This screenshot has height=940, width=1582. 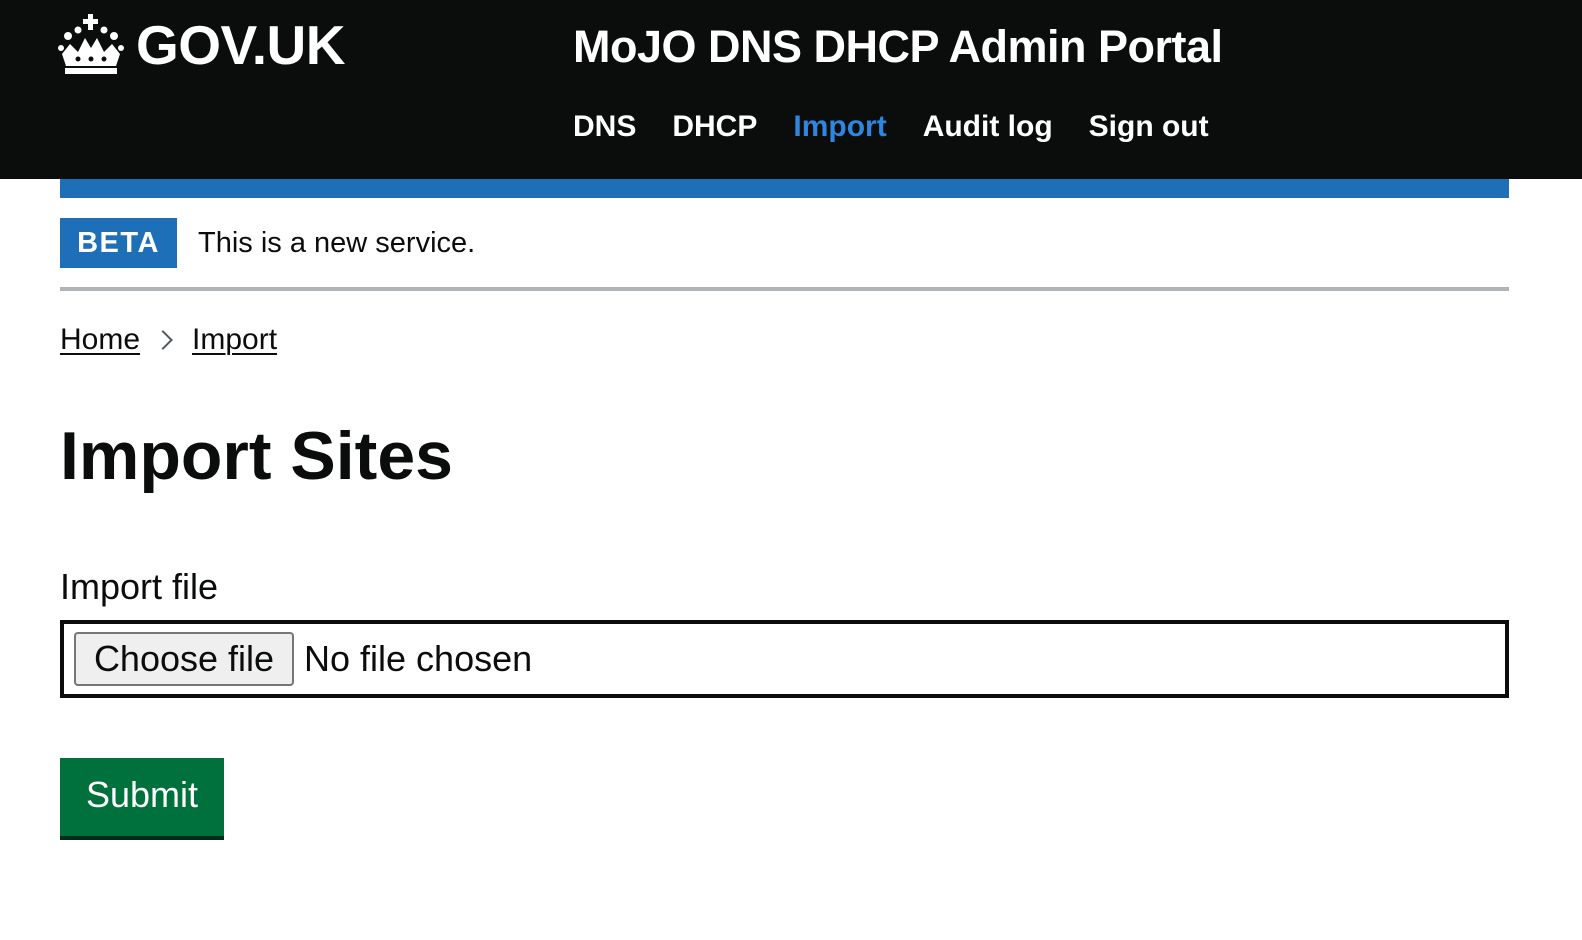 I want to click on nav-item-dns: DNS, so click(x=604, y=127).